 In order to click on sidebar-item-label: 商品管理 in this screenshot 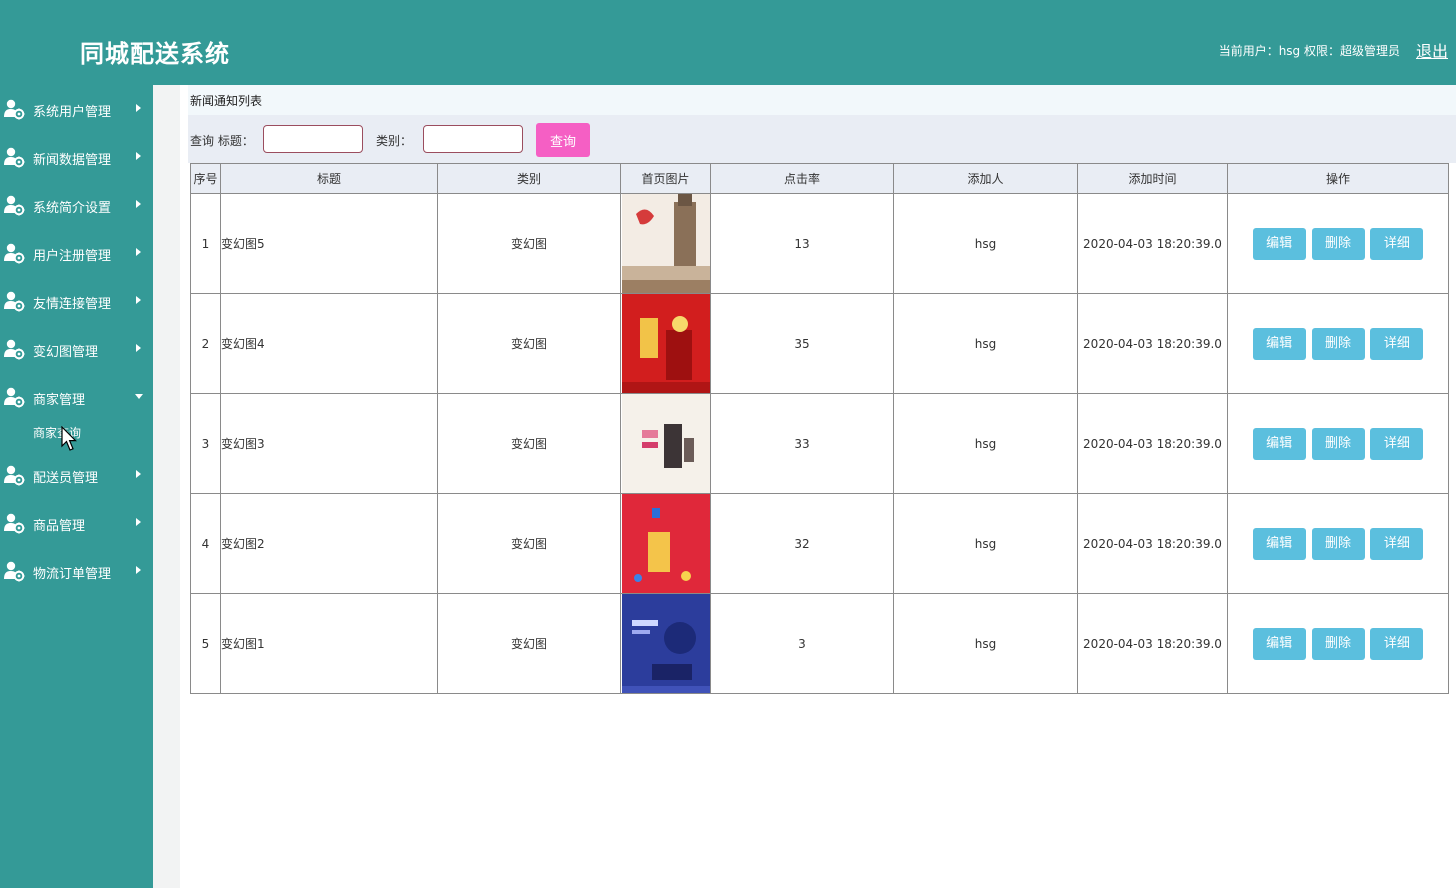, I will do `click(59, 526)`.